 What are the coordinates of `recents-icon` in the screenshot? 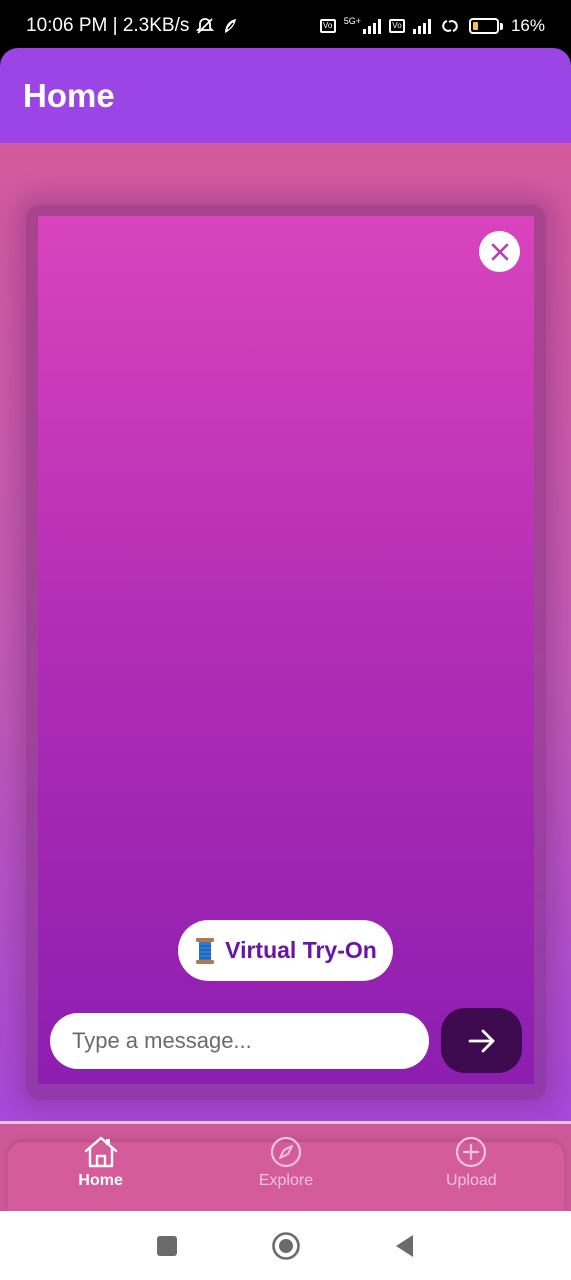 It's located at (167, 1246).